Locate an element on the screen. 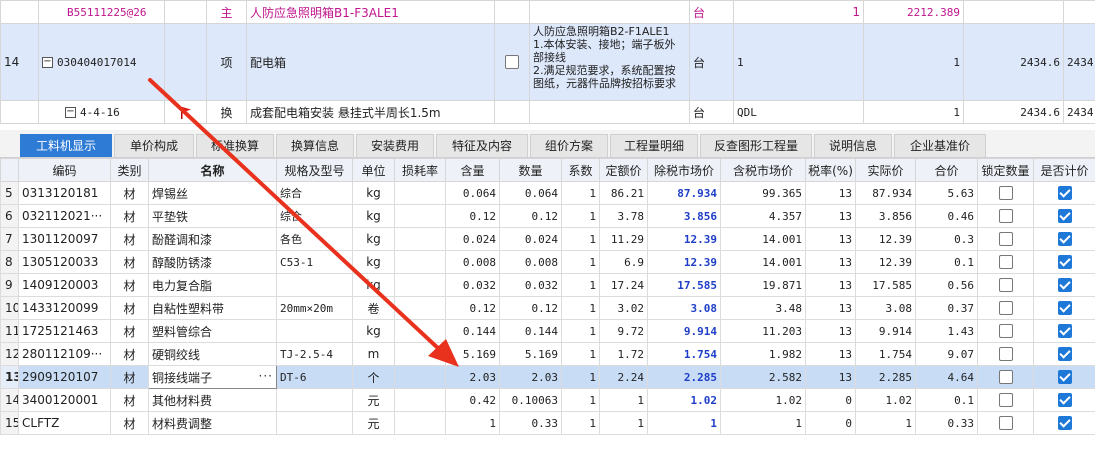 This screenshot has width=1095, height=458. mat-name: 酚醛调和漆 is located at coordinates (212, 239).